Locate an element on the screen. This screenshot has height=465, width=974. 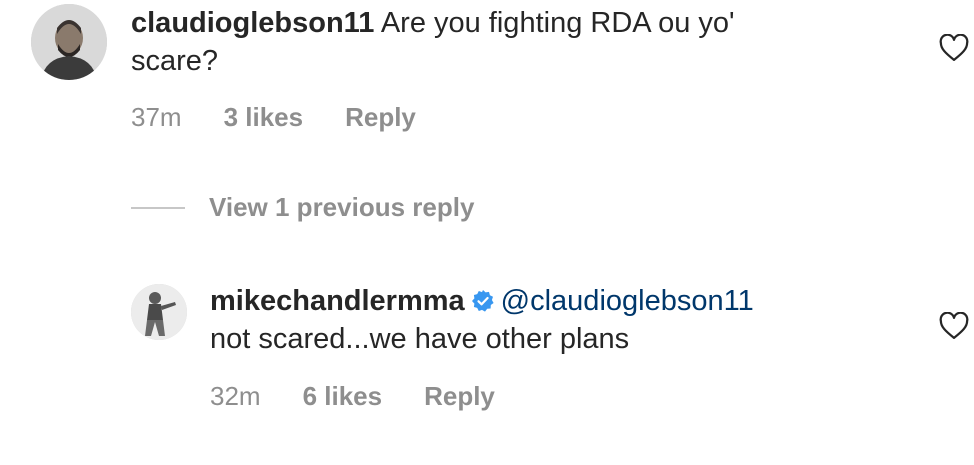
comment-username: claudioglebson11 is located at coordinates (252, 23).